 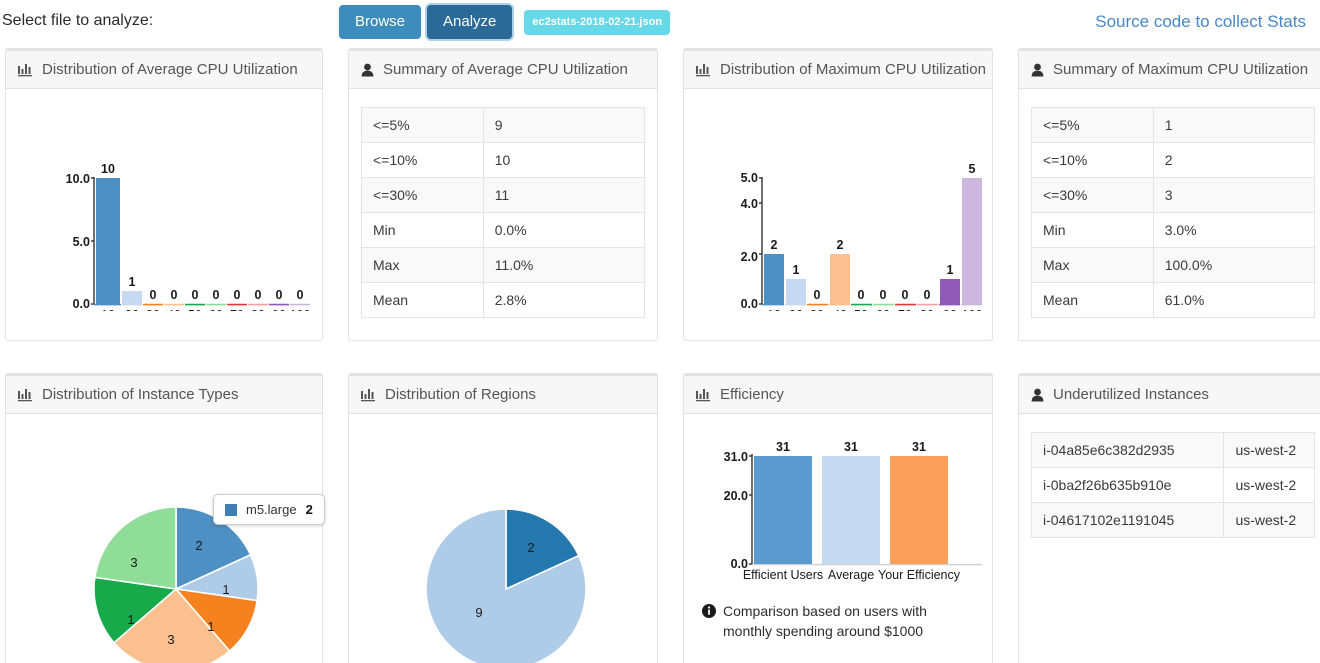 I want to click on panel-header: Underutilized Instances, so click(x=1169, y=395).